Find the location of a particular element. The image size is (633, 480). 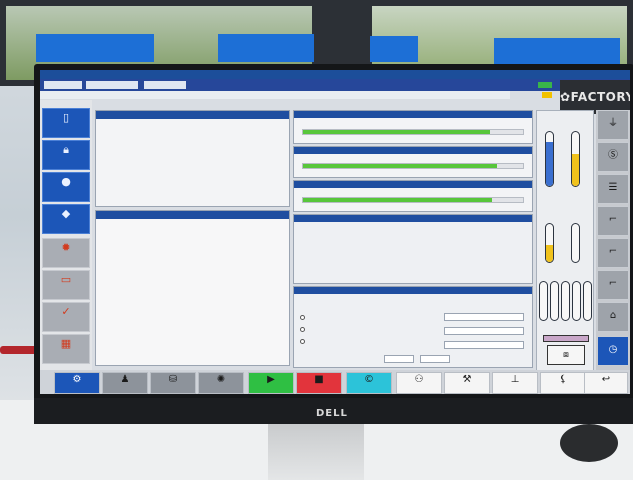

home-button: ⌂ is located at coordinates (613, 317).